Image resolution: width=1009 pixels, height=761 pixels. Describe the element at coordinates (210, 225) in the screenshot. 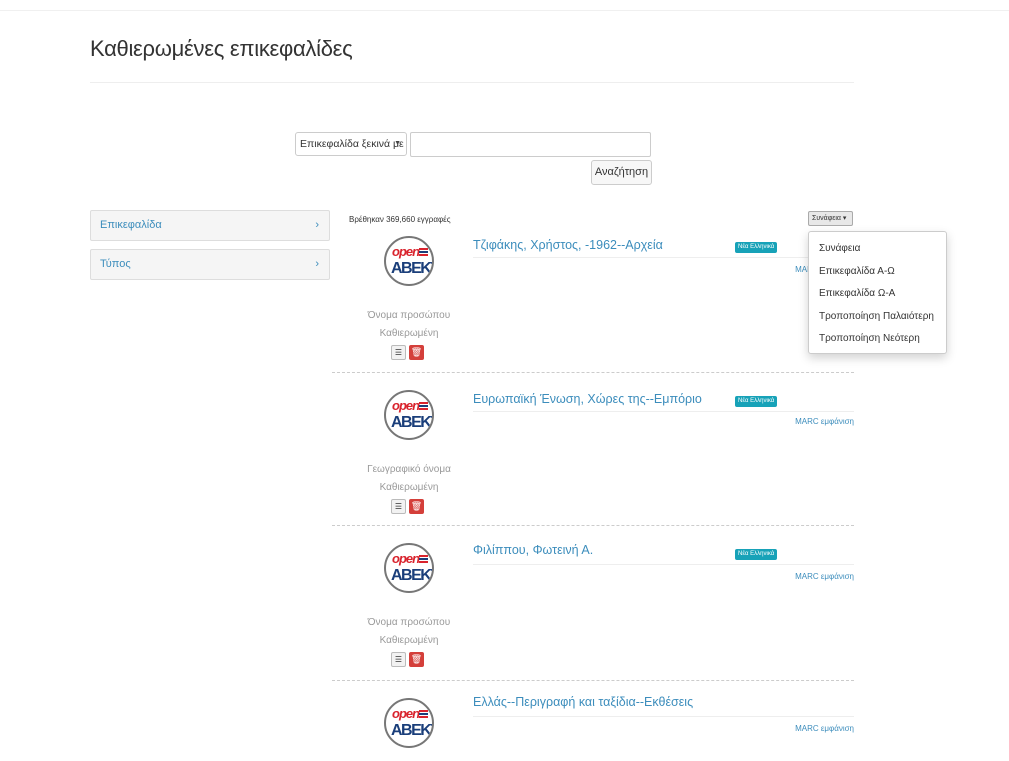

I see `facet-heading: Επικεφαλίδα ›` at that location.